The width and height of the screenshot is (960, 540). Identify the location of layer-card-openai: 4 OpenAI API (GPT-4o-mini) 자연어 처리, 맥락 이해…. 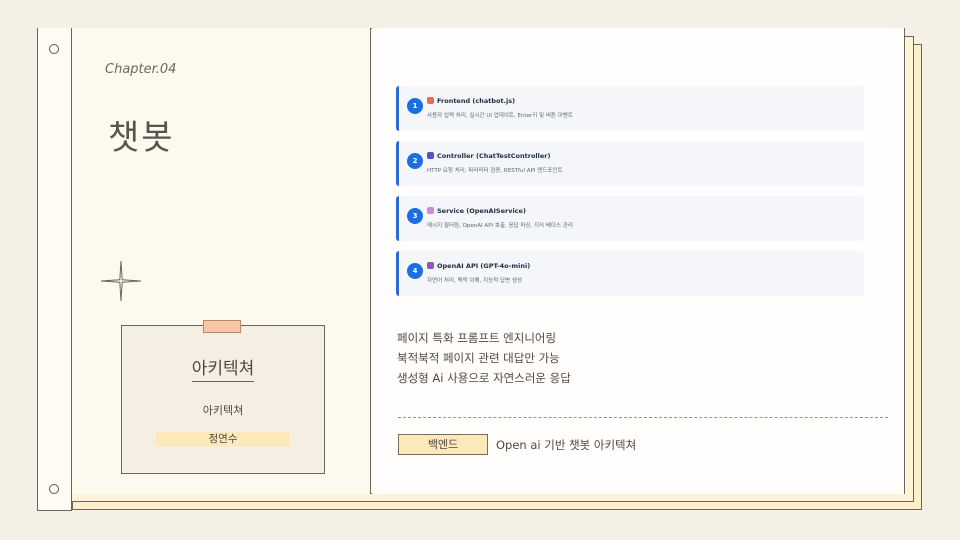
(630, 273).